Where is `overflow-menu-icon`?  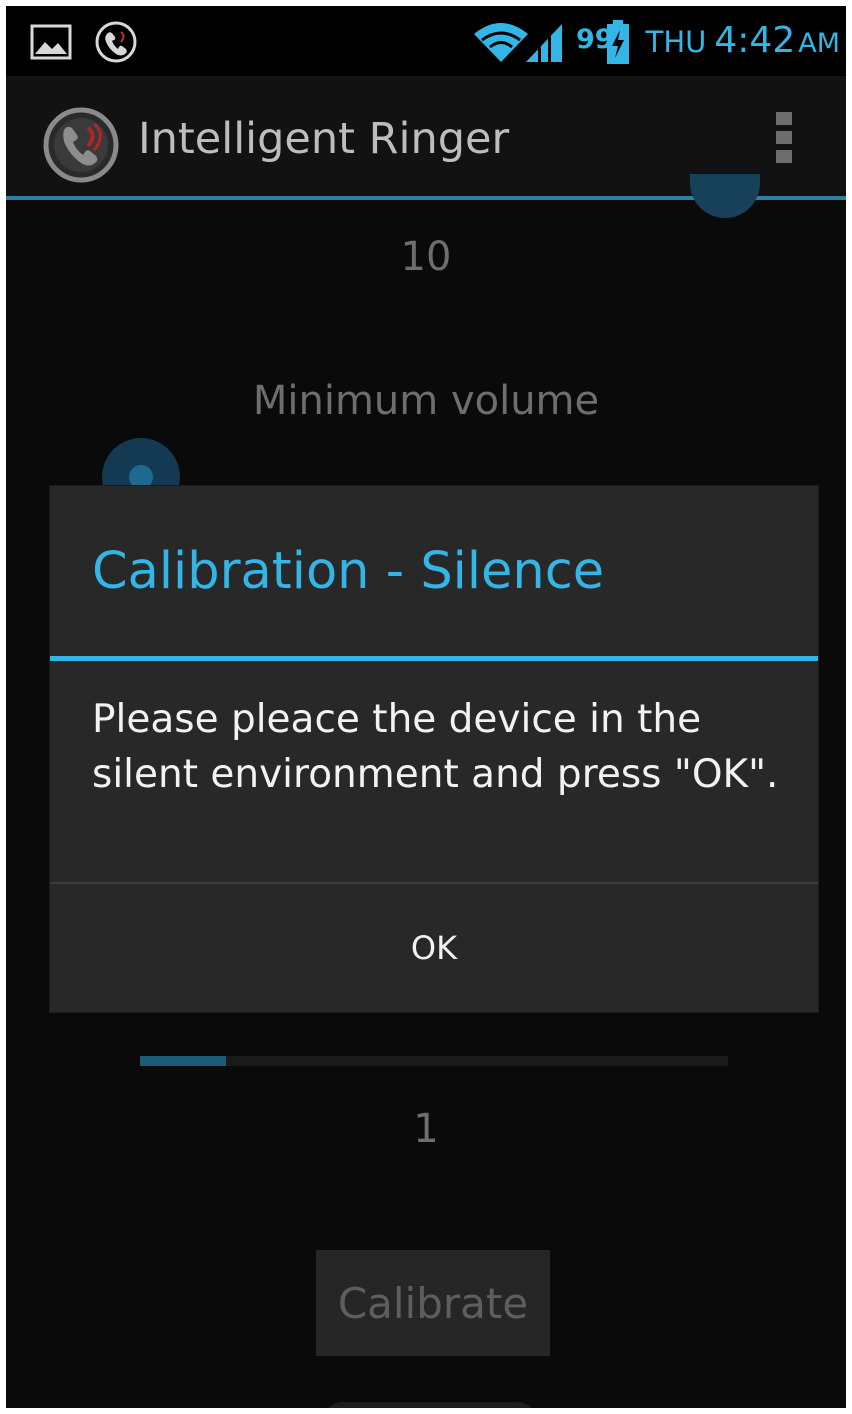 overflow-menu-icon is located at coordinates (786, 140).